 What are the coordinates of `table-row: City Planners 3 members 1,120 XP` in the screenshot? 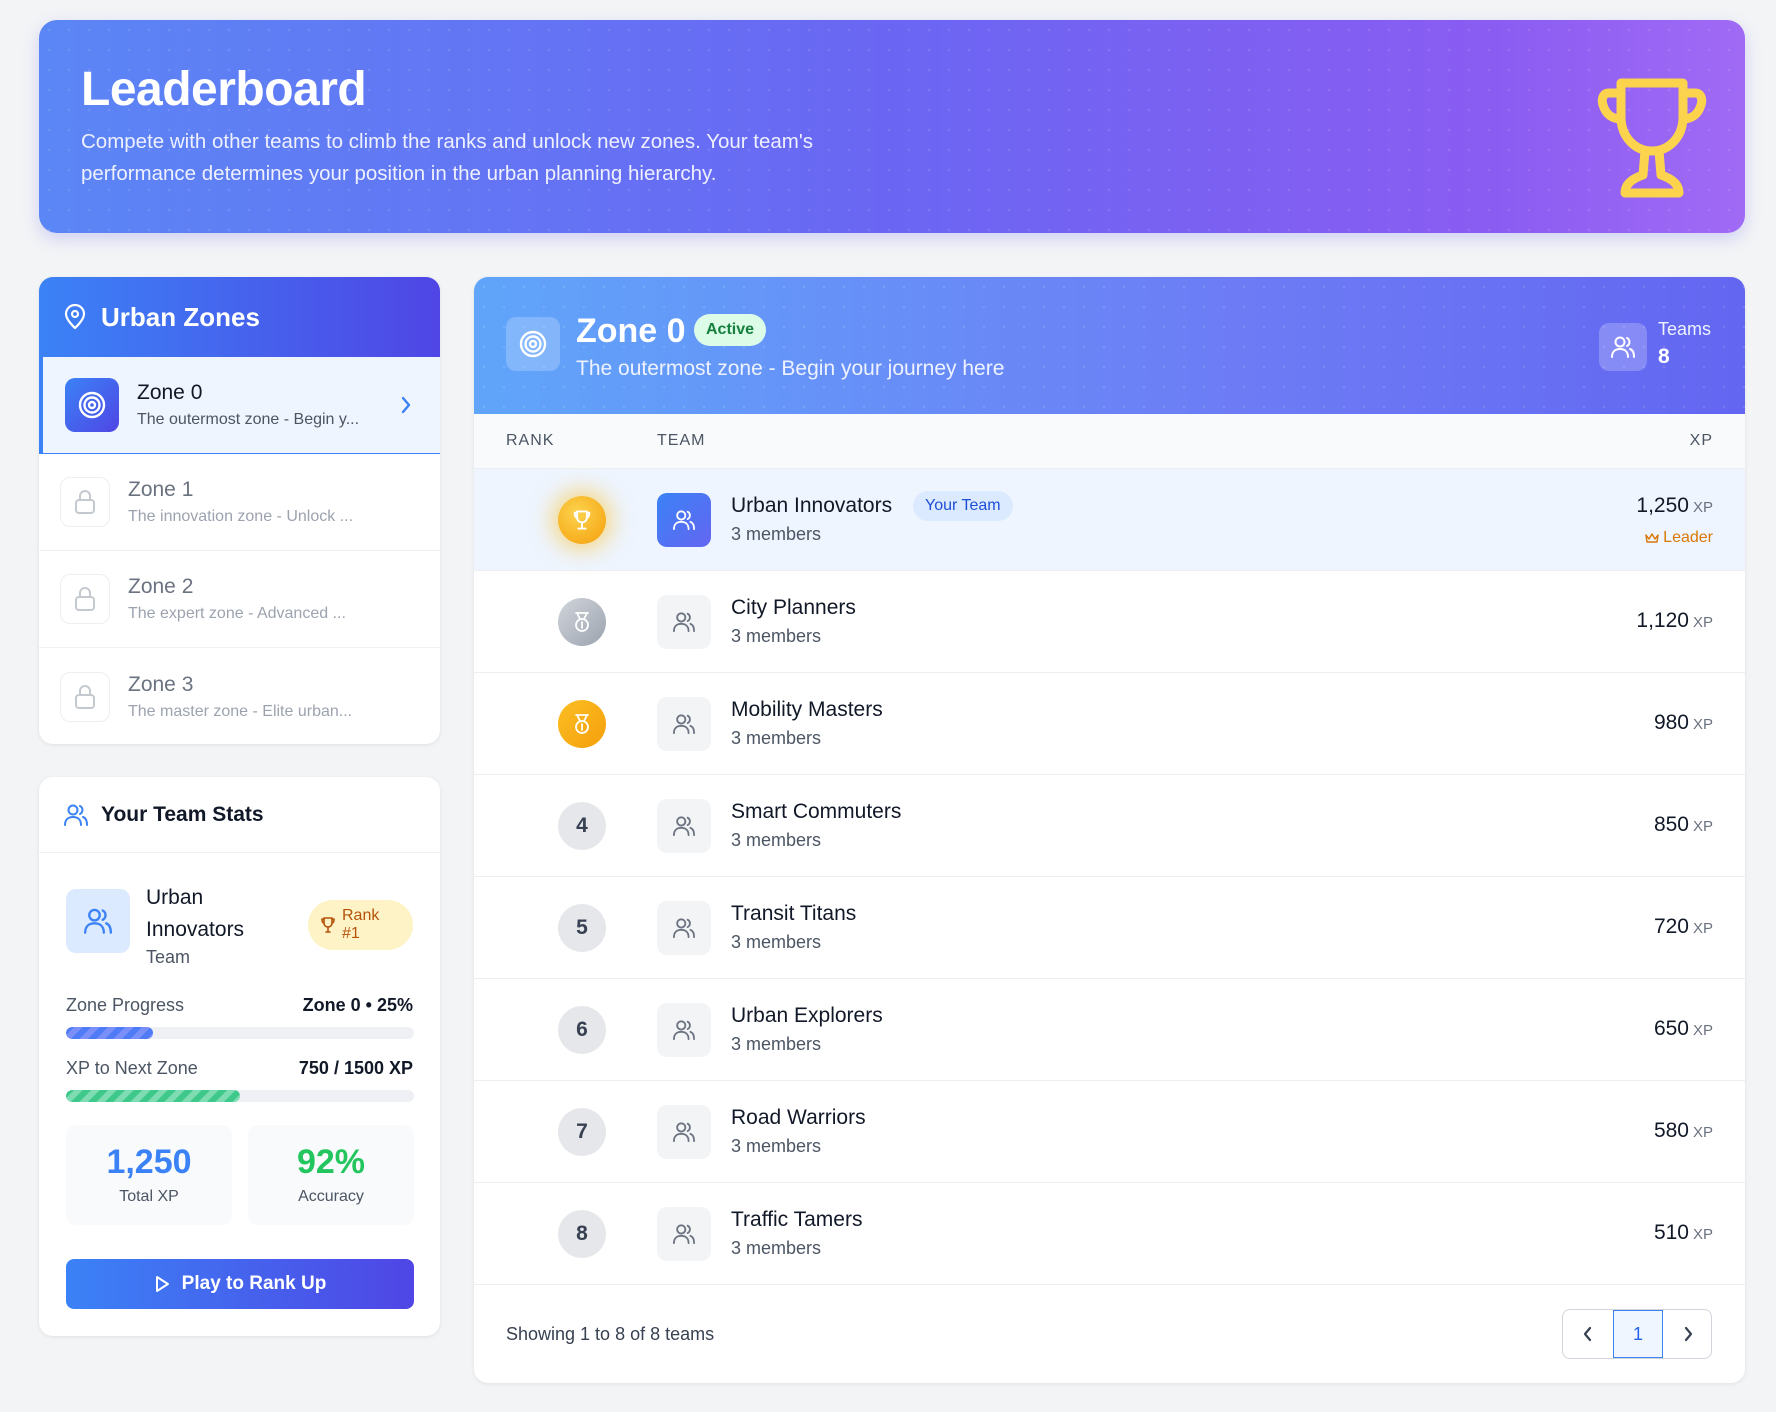 It's located at (1109, 622).